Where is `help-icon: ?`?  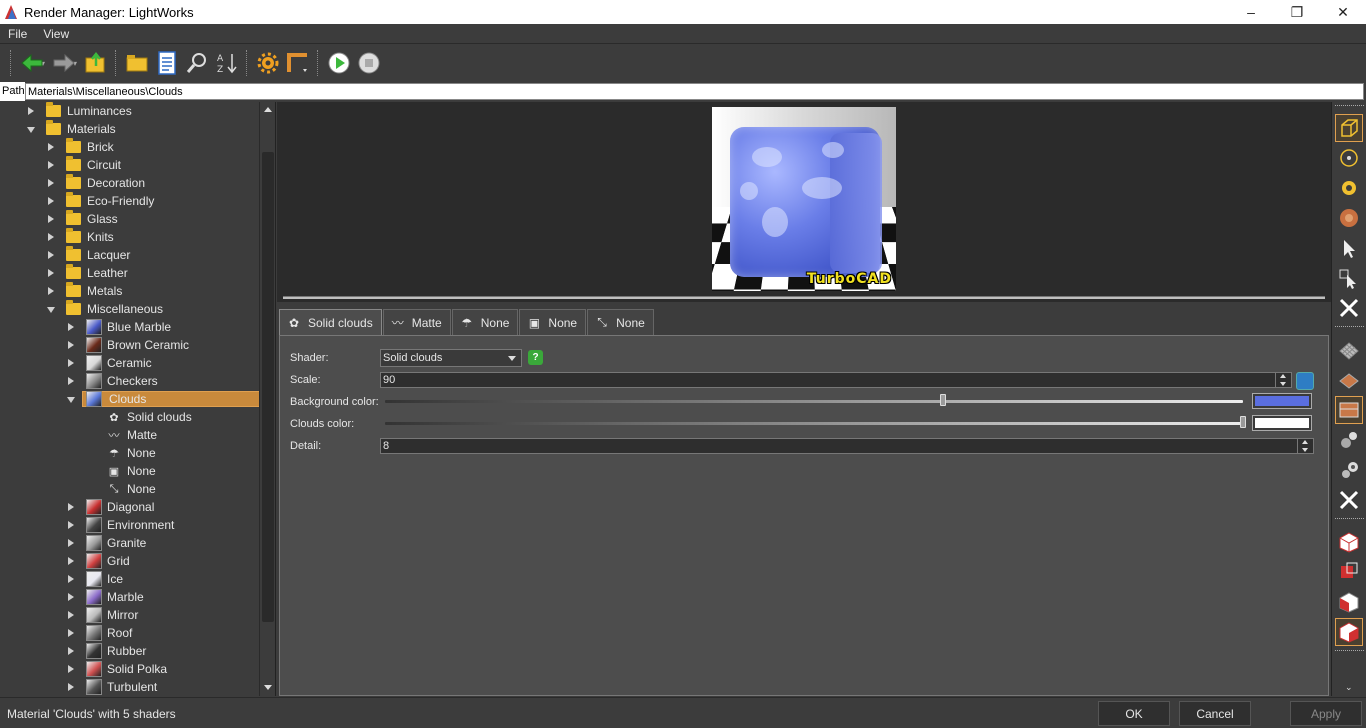
help-icon: ? is located at coordinates (535, 357).